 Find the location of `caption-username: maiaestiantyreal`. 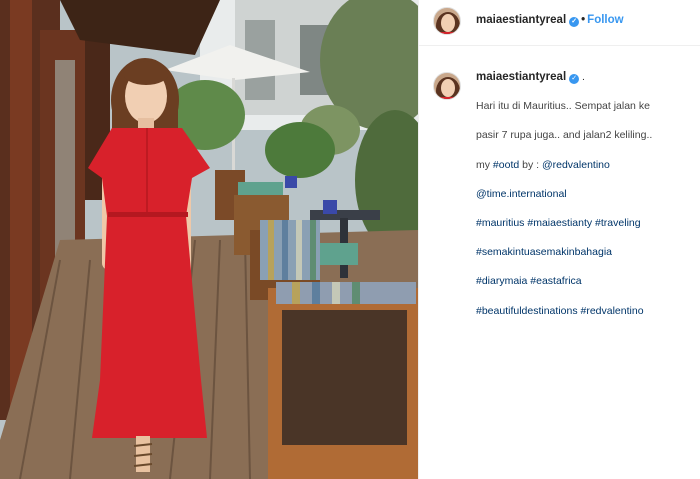

caption-username: maiaestiantyreal is located at coordinates (521, 77).